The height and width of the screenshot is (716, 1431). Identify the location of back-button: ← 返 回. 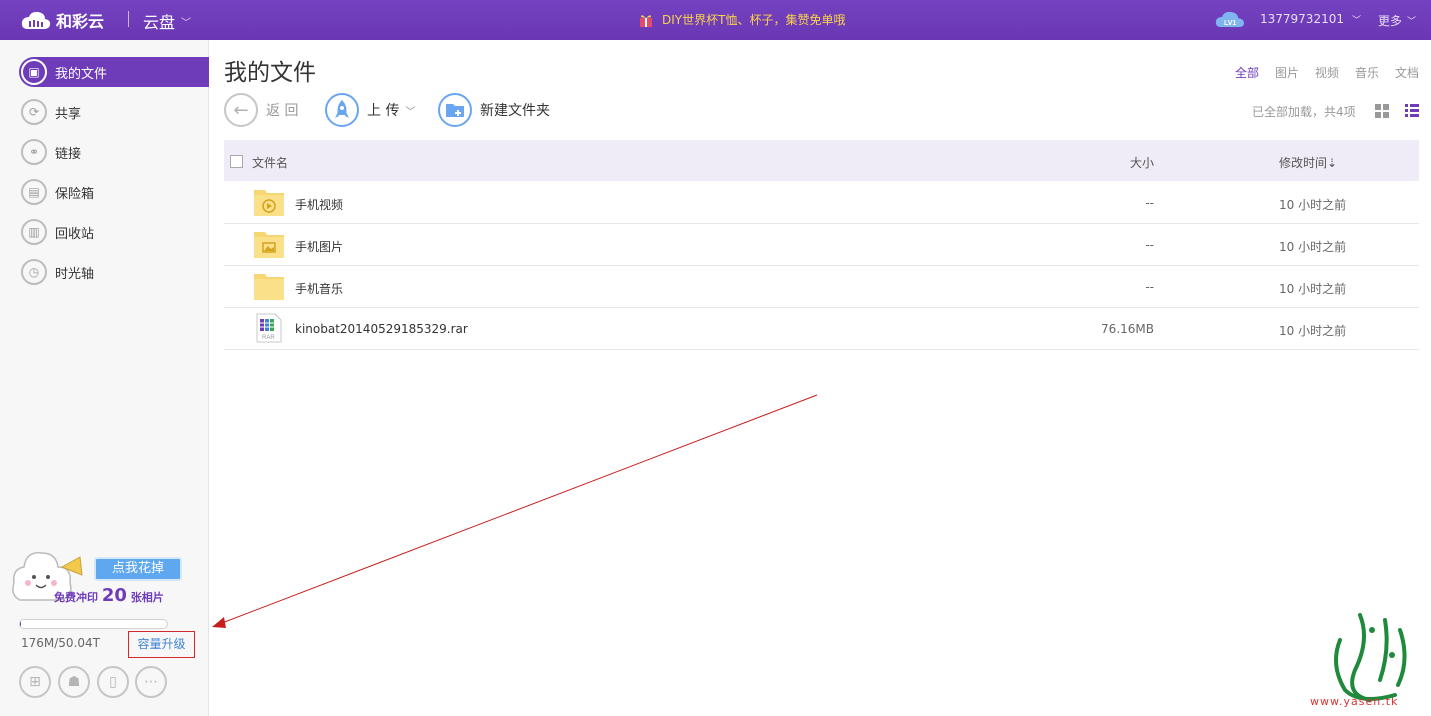
(261, 110).